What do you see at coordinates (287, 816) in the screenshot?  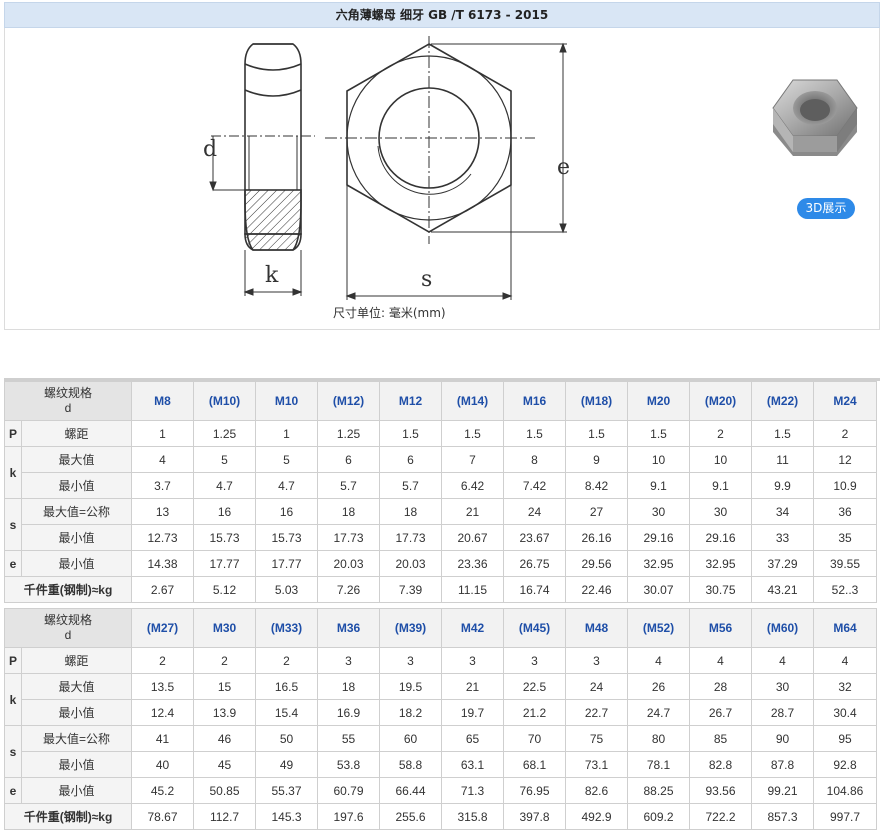 I see `table-cell: 145.3` at bounding box center [287, 816].